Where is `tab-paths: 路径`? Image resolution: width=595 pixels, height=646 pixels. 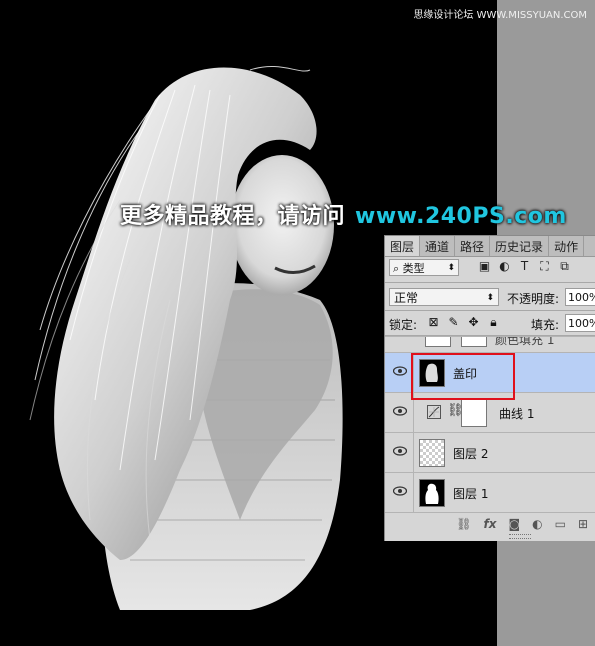 tab-paths: 路径 is located at coordinates (473, 246).